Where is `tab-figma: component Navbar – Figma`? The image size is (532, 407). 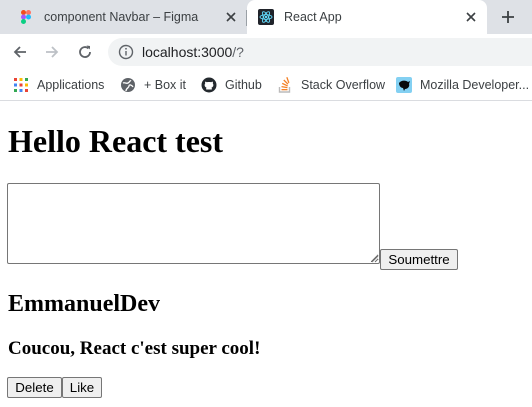
tab-figma: component Navbar – Figma is located at coordinates (123, 17).